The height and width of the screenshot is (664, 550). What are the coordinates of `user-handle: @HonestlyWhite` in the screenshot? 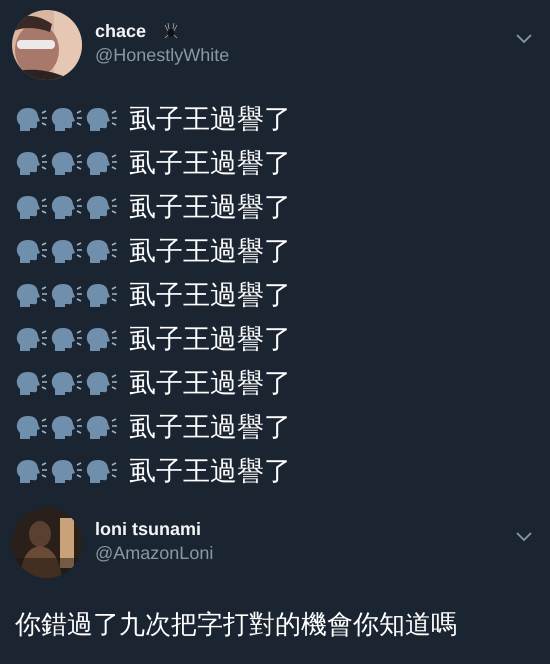 It's located at (299, 55).